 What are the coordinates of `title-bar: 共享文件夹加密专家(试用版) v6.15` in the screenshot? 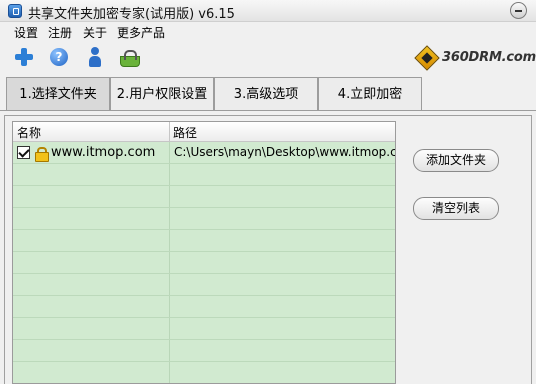 It's located at (268, 11).